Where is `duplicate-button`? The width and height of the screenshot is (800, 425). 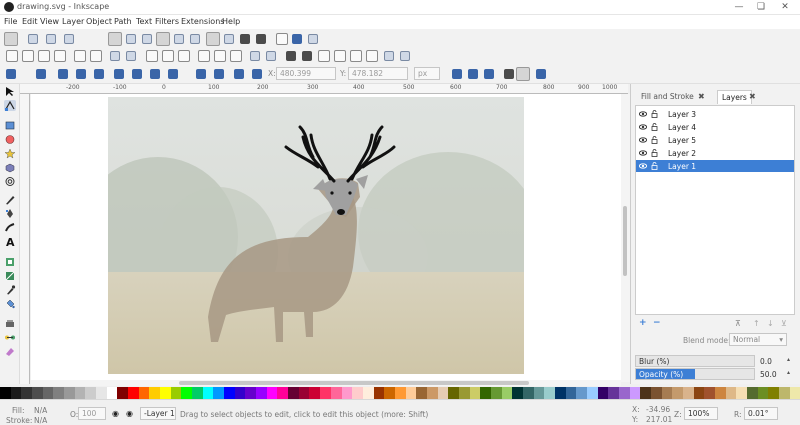 duplicate-button is located at coordinates (255, 56).